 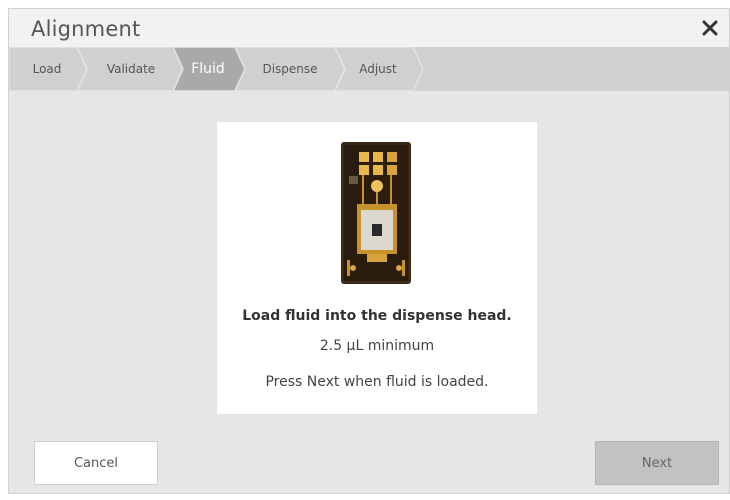 What do you see at coordinates (377, 346) in the screenshot?
I see `instruction-minimum: 2.5 µL minimum` at bounding box center [377, 346].